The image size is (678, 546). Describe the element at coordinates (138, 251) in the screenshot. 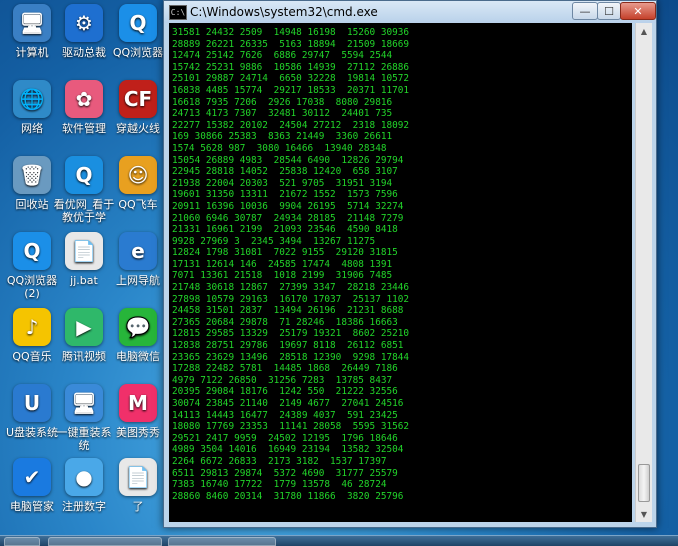

I see `ie-icon: e` at that location.